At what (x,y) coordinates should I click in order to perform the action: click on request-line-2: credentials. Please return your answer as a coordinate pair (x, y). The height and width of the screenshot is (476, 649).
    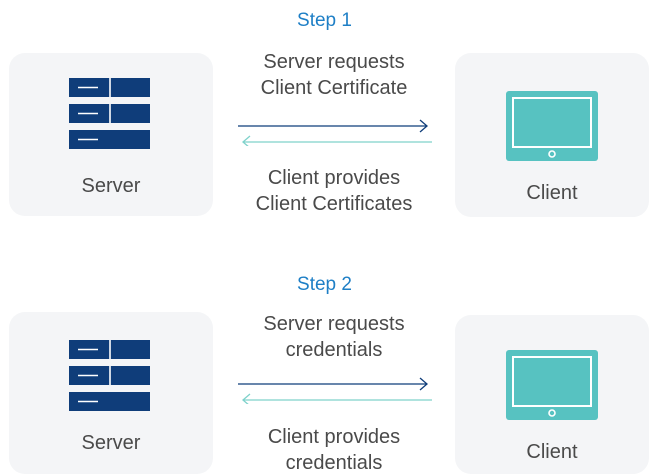
    Looking at the image, I should click on (334, 350).